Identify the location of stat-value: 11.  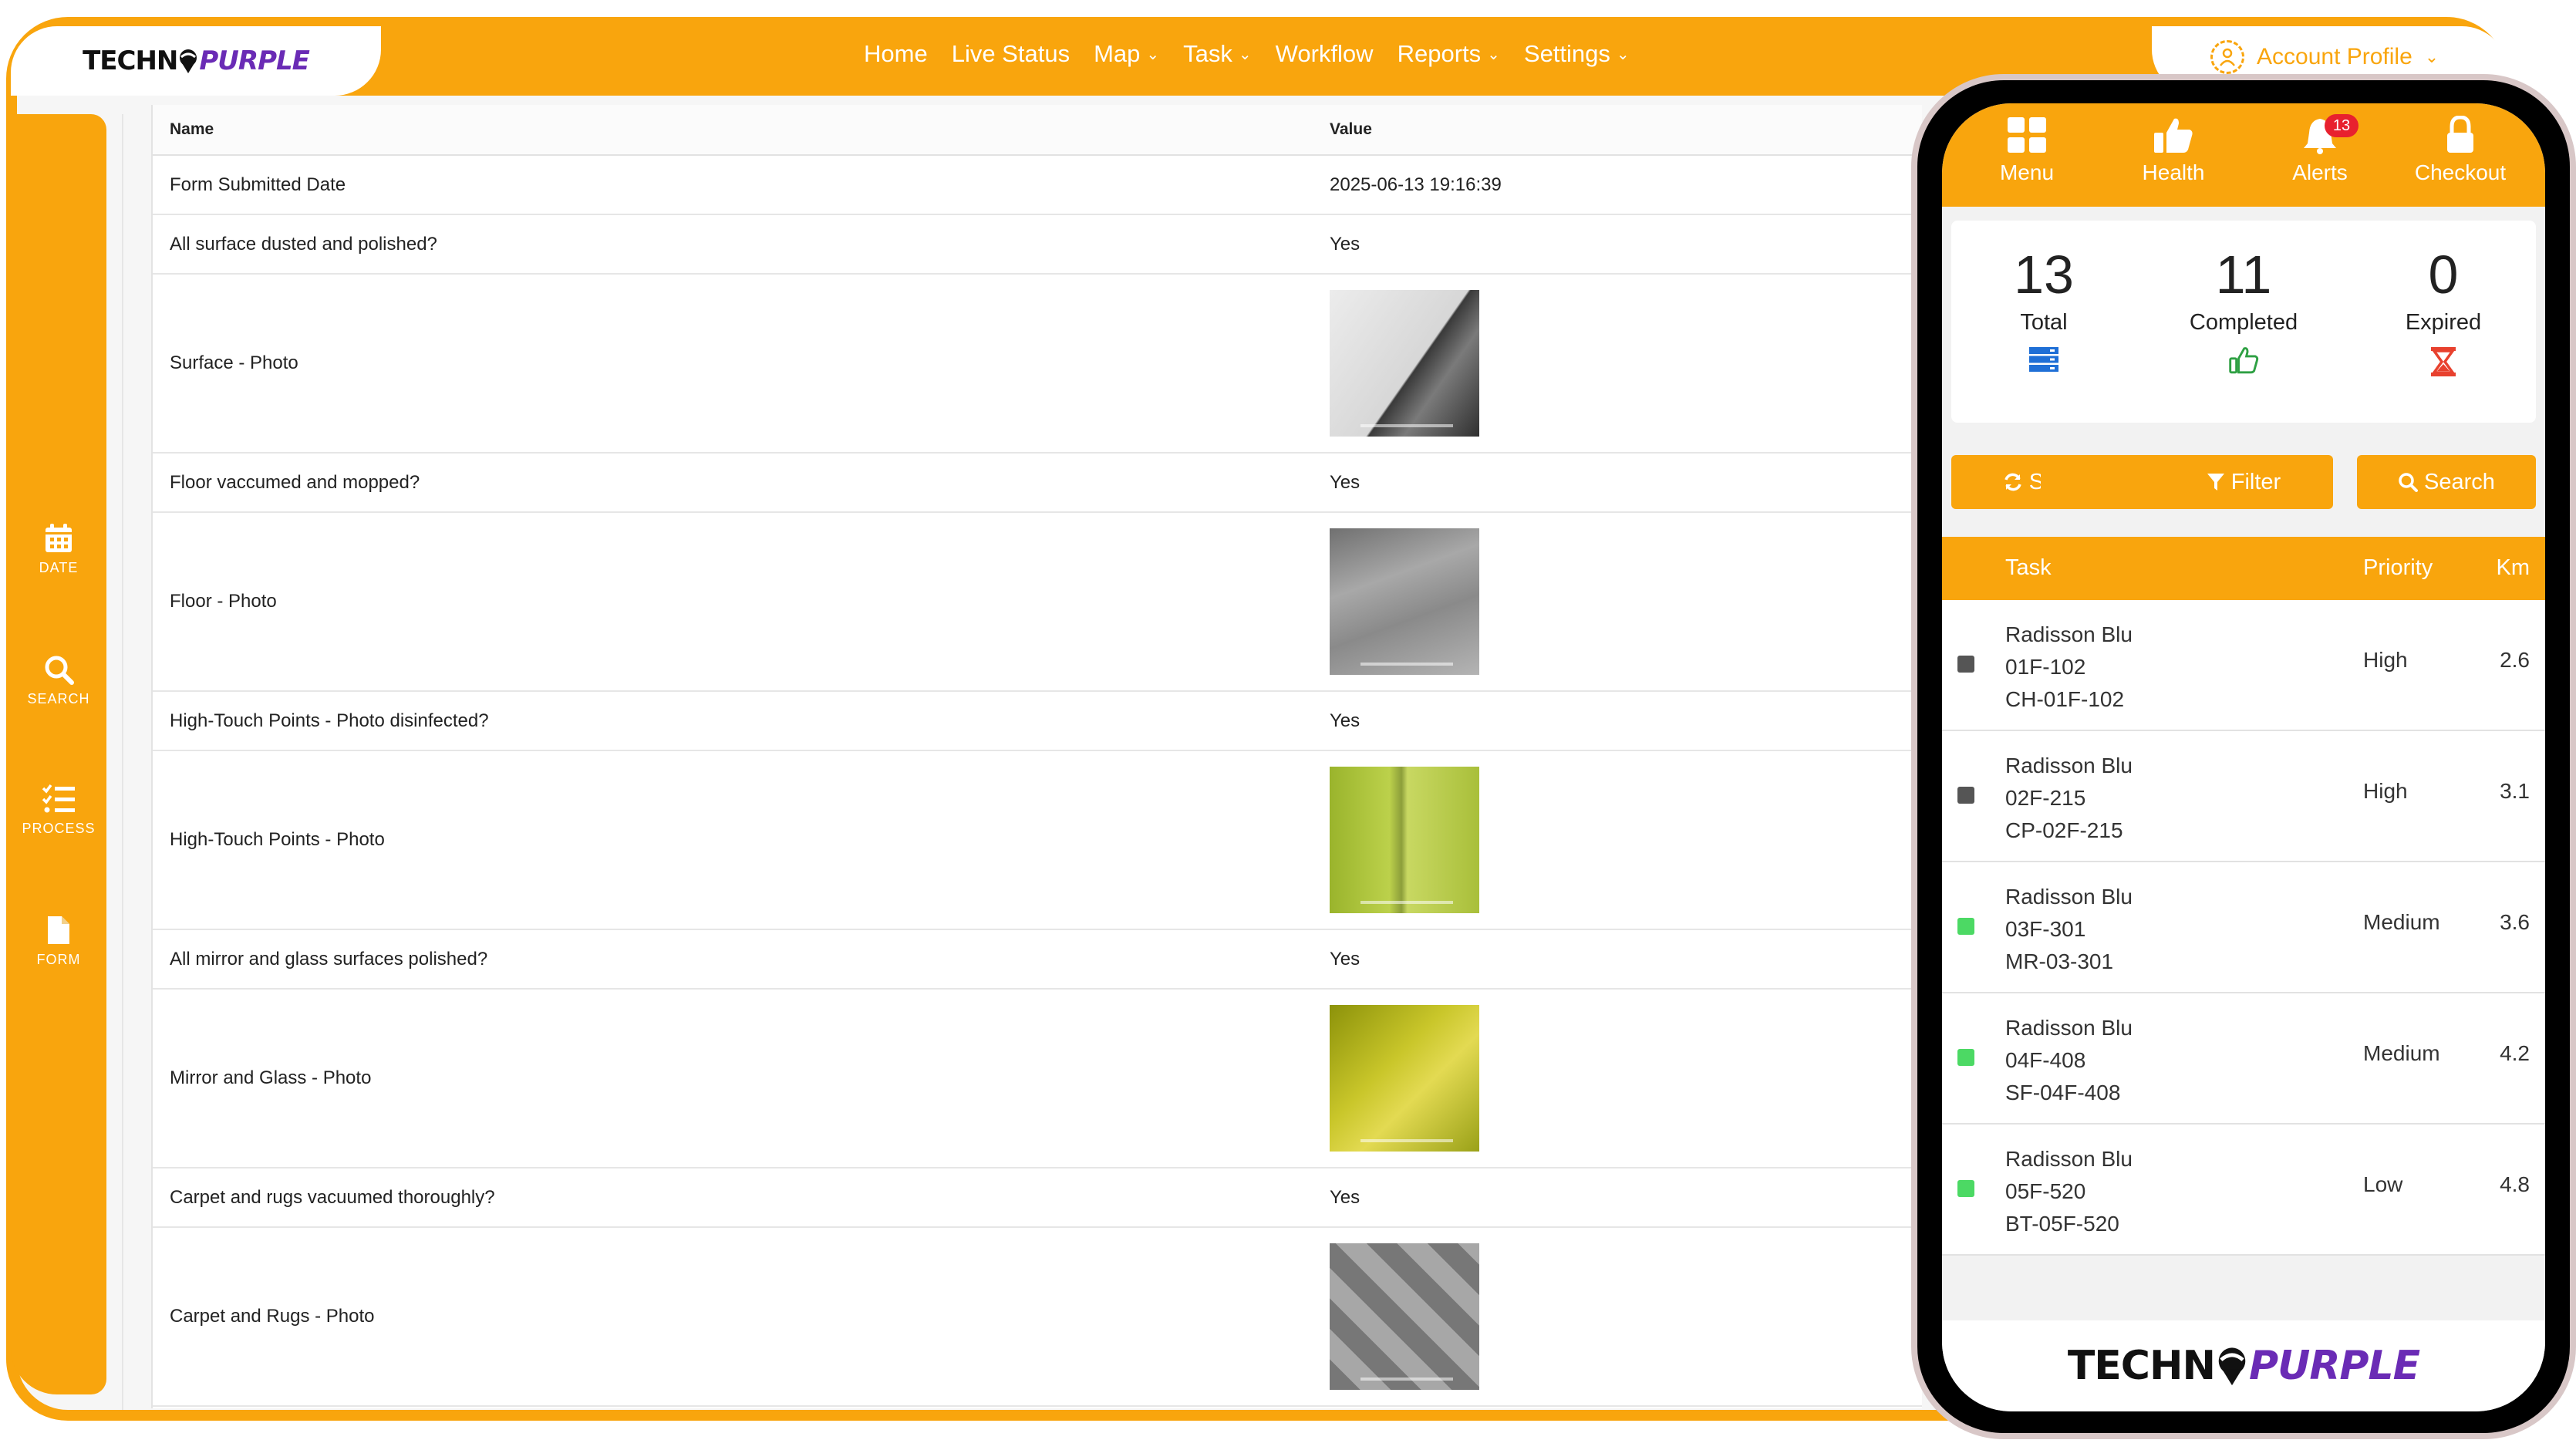
(2243, 274).